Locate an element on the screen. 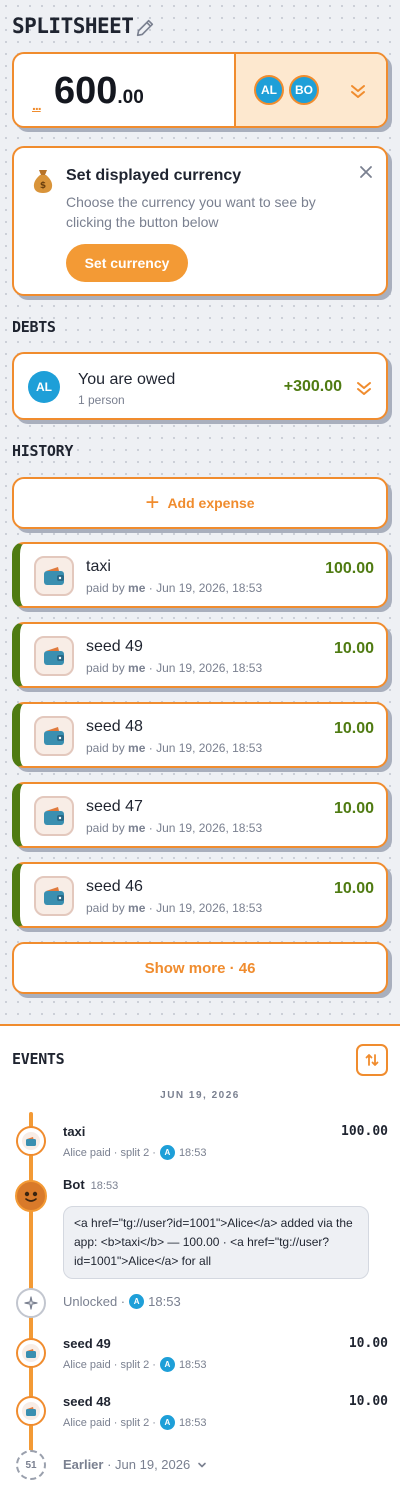 Image resolution: width=400 pixels, height=1512 pixels. show-more-button: Show more · 46 is located at coordinates (200, 968).